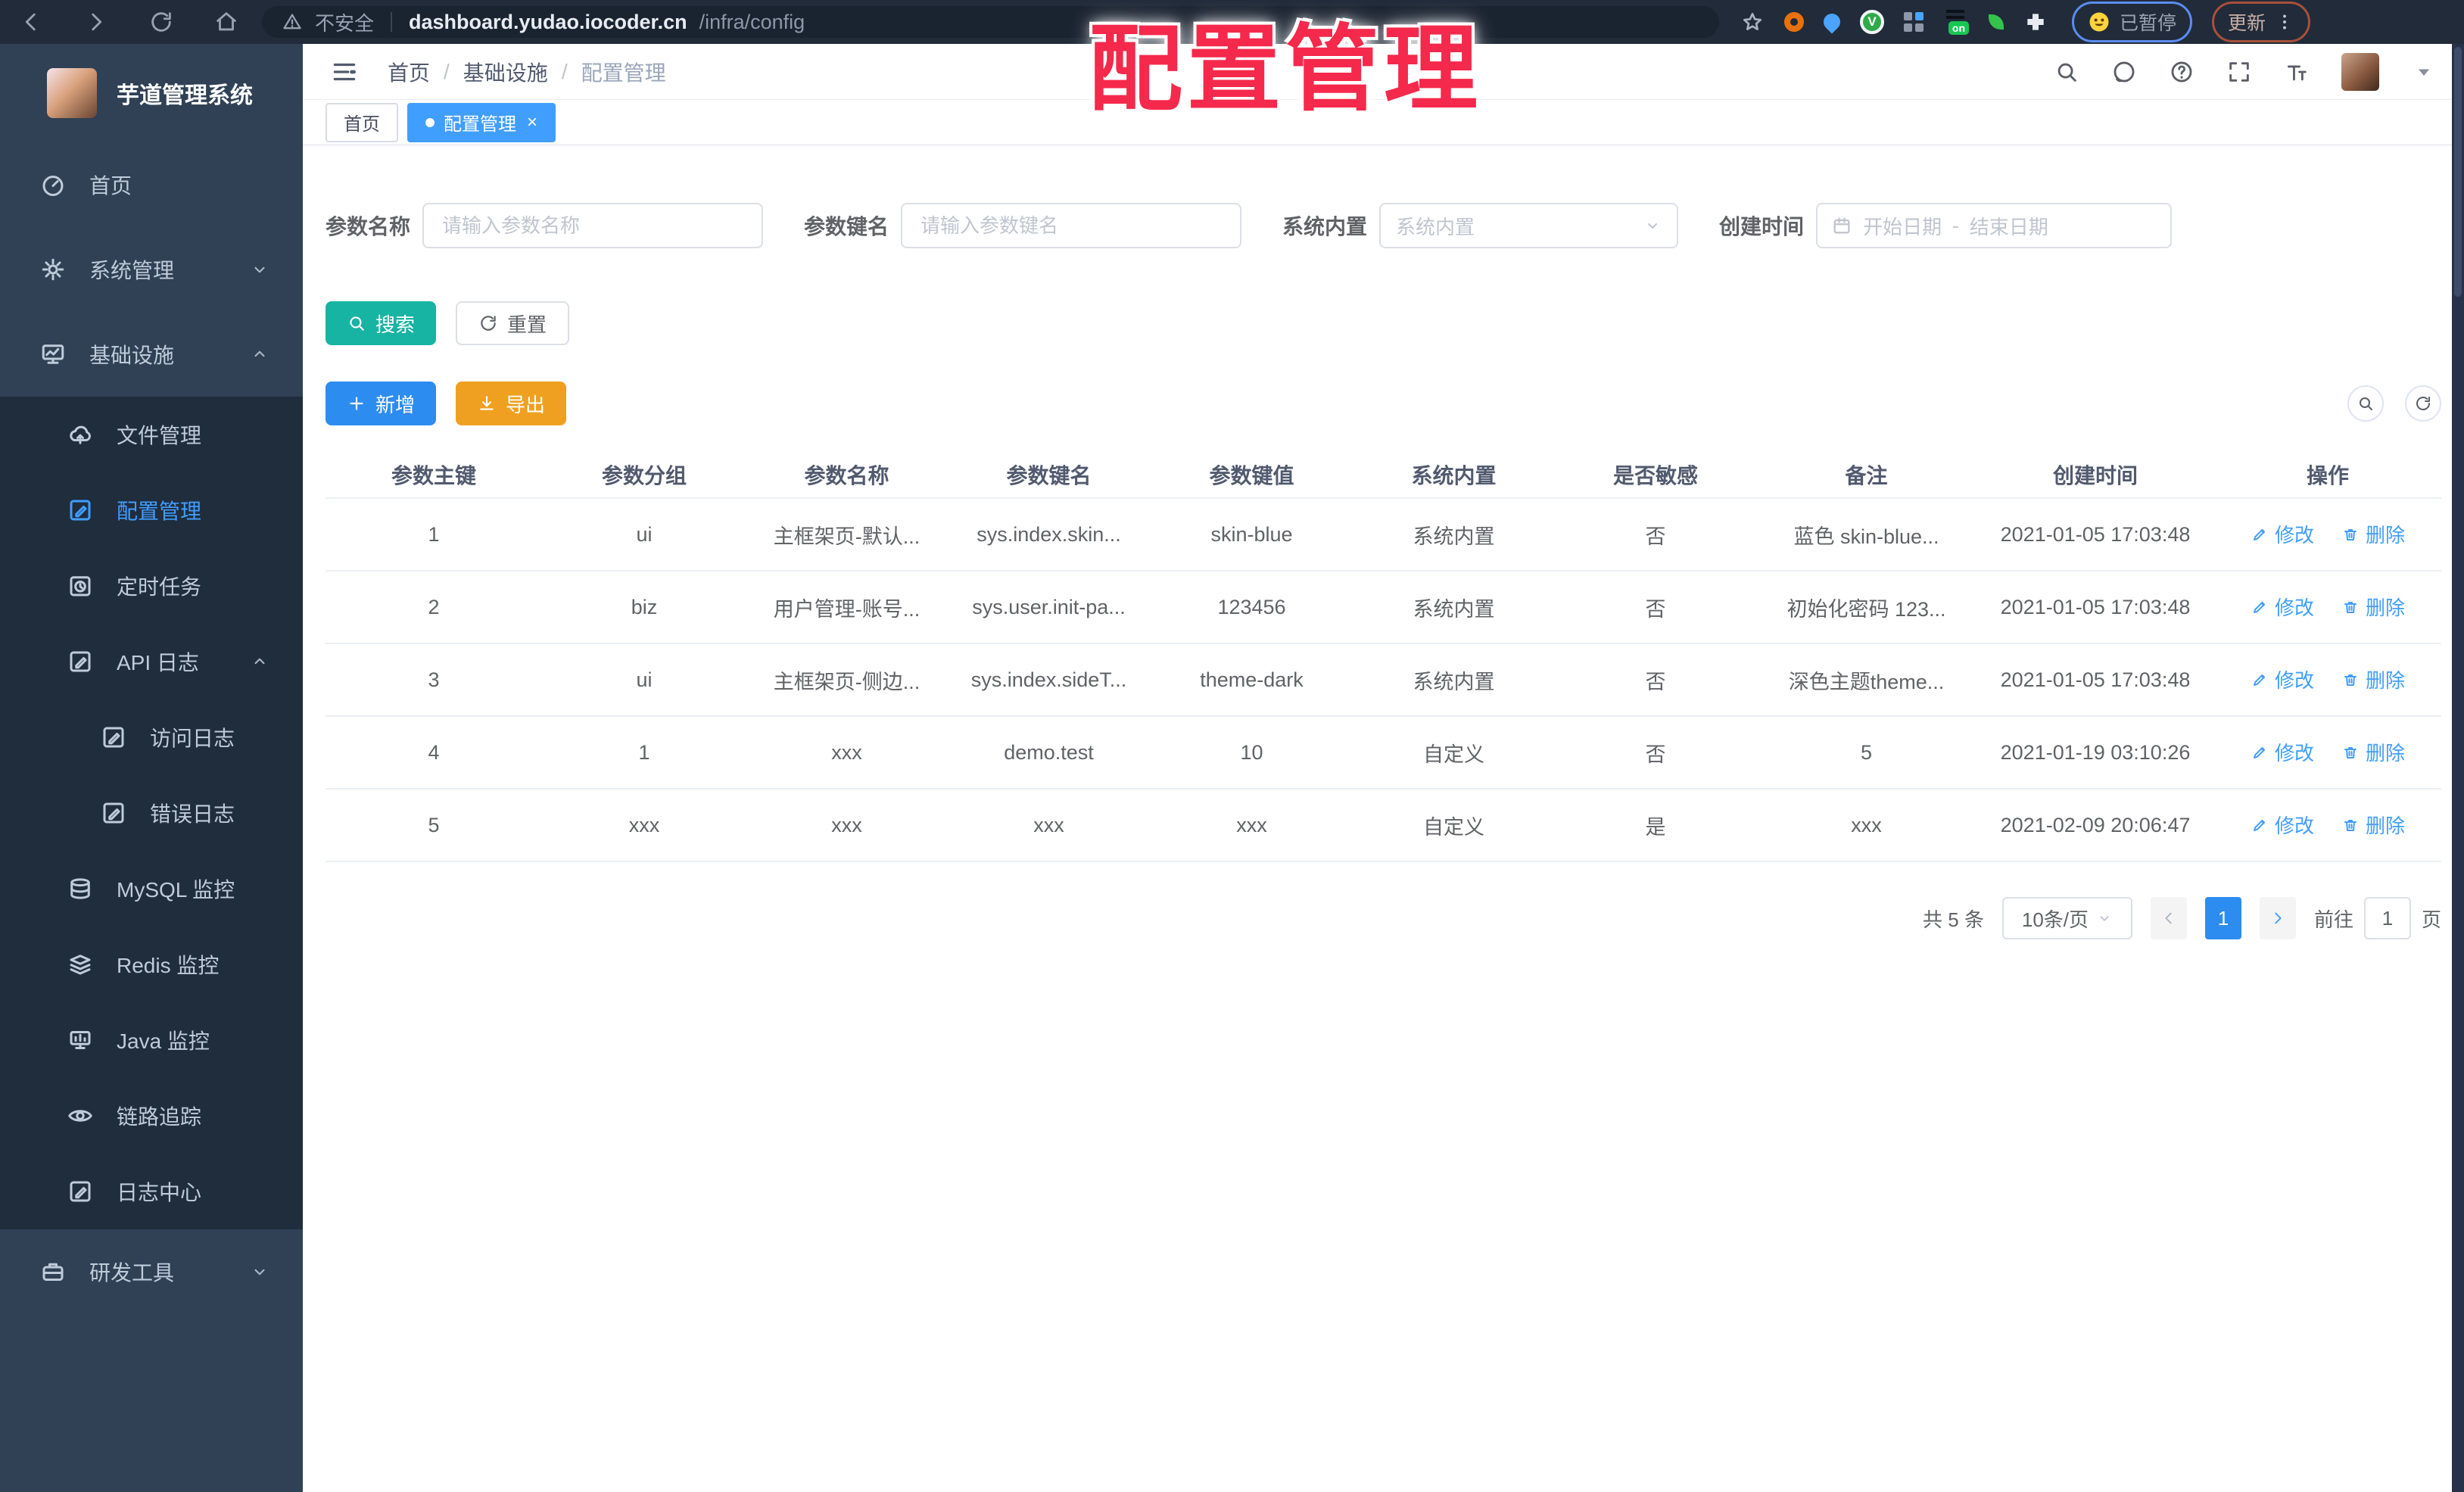 This screenshot has height=1492, width=2464. I want to click on reload-icon, so click(161, 22).